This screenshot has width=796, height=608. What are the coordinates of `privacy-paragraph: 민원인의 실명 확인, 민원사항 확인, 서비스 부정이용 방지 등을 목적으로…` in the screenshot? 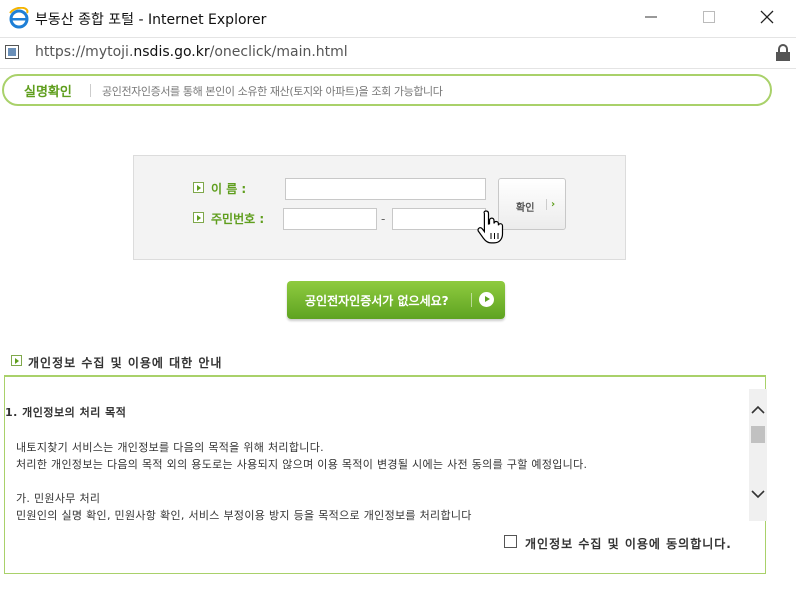 It's located at (244, 515).